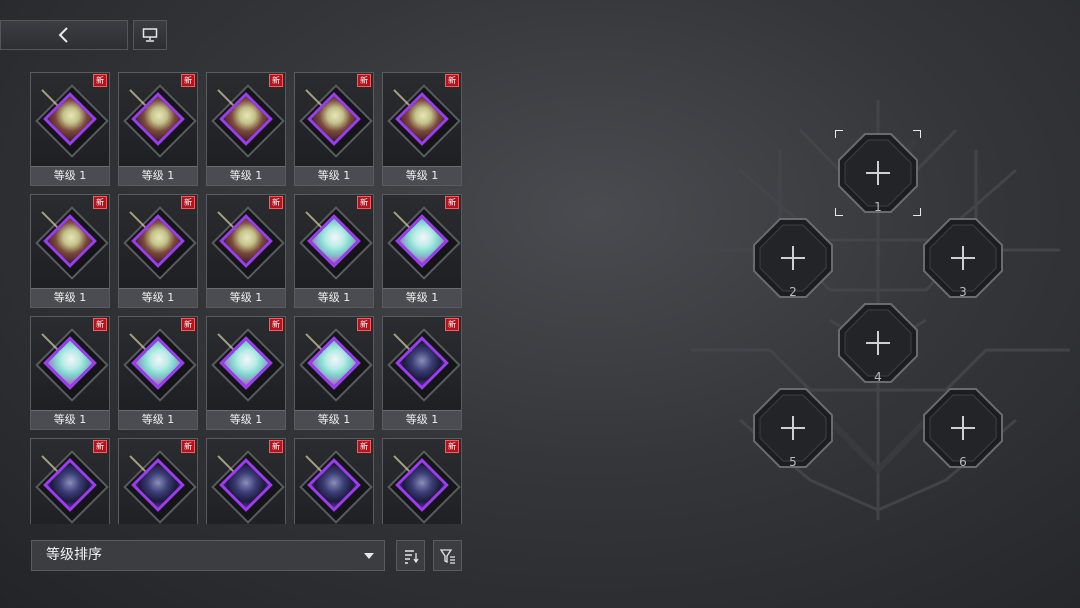 This screenshot has width=1080, height=608. I want to click on team-slot-4: 4, so click(878, 343).